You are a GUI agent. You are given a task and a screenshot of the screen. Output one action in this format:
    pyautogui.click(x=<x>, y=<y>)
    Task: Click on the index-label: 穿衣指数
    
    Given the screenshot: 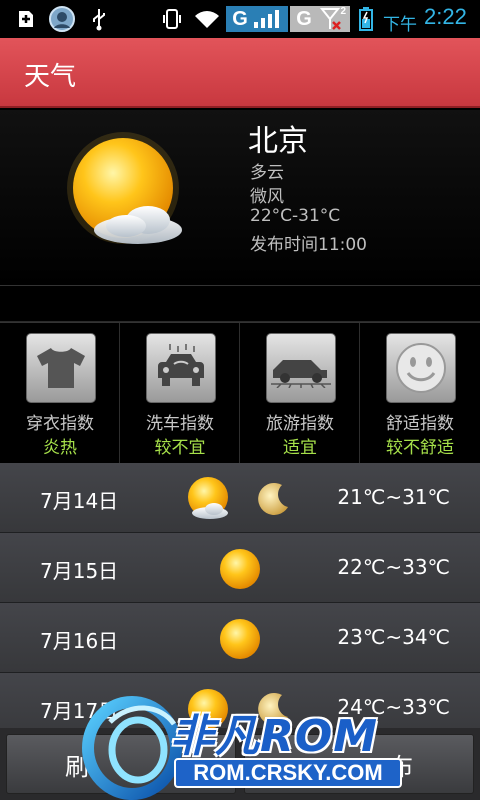 What is the action you would take?
    pyautogui.click(x=60, y=424)
    